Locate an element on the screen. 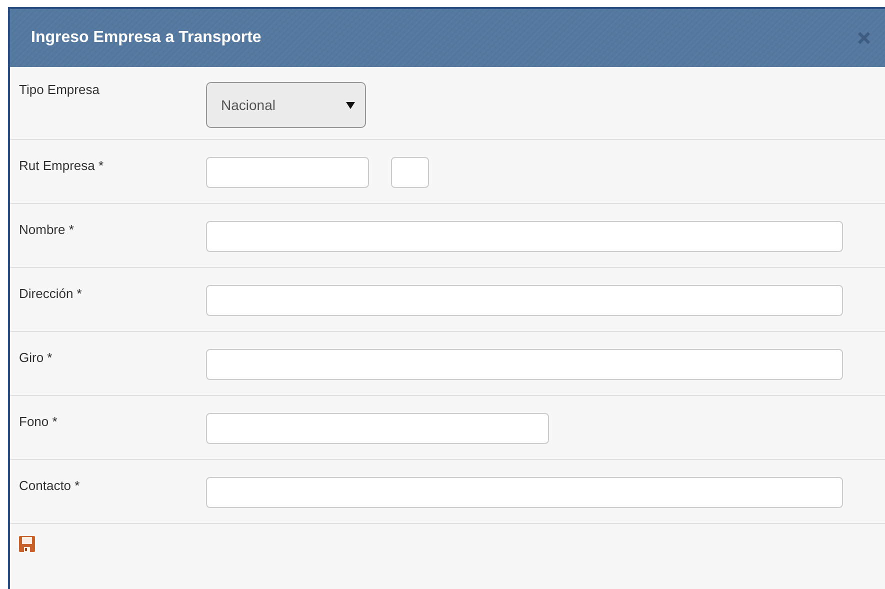  field-label: Tipo Empresa is located at coordinates (59, 90).